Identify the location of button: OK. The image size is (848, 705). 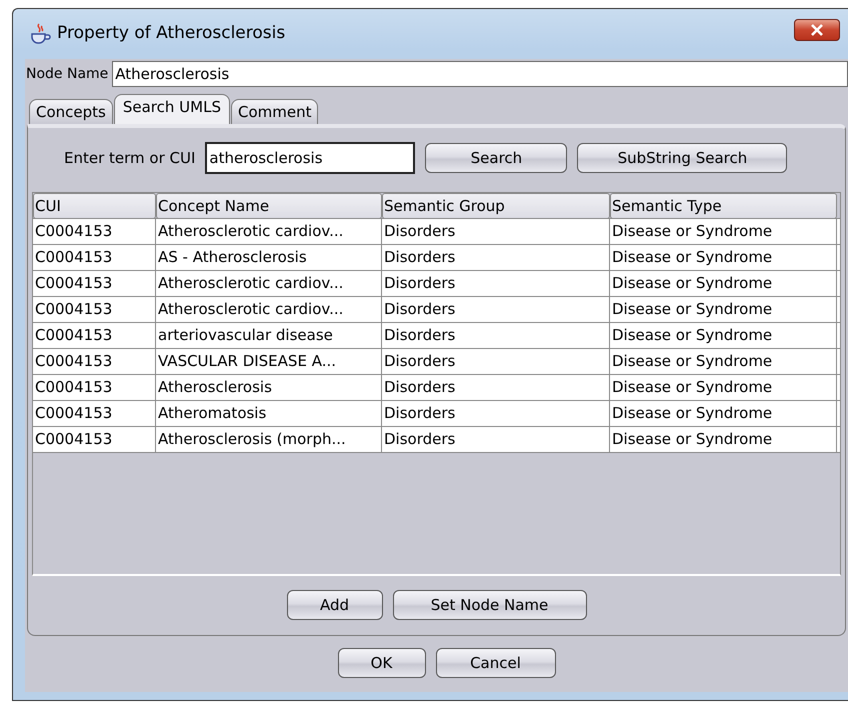
(382, 663).